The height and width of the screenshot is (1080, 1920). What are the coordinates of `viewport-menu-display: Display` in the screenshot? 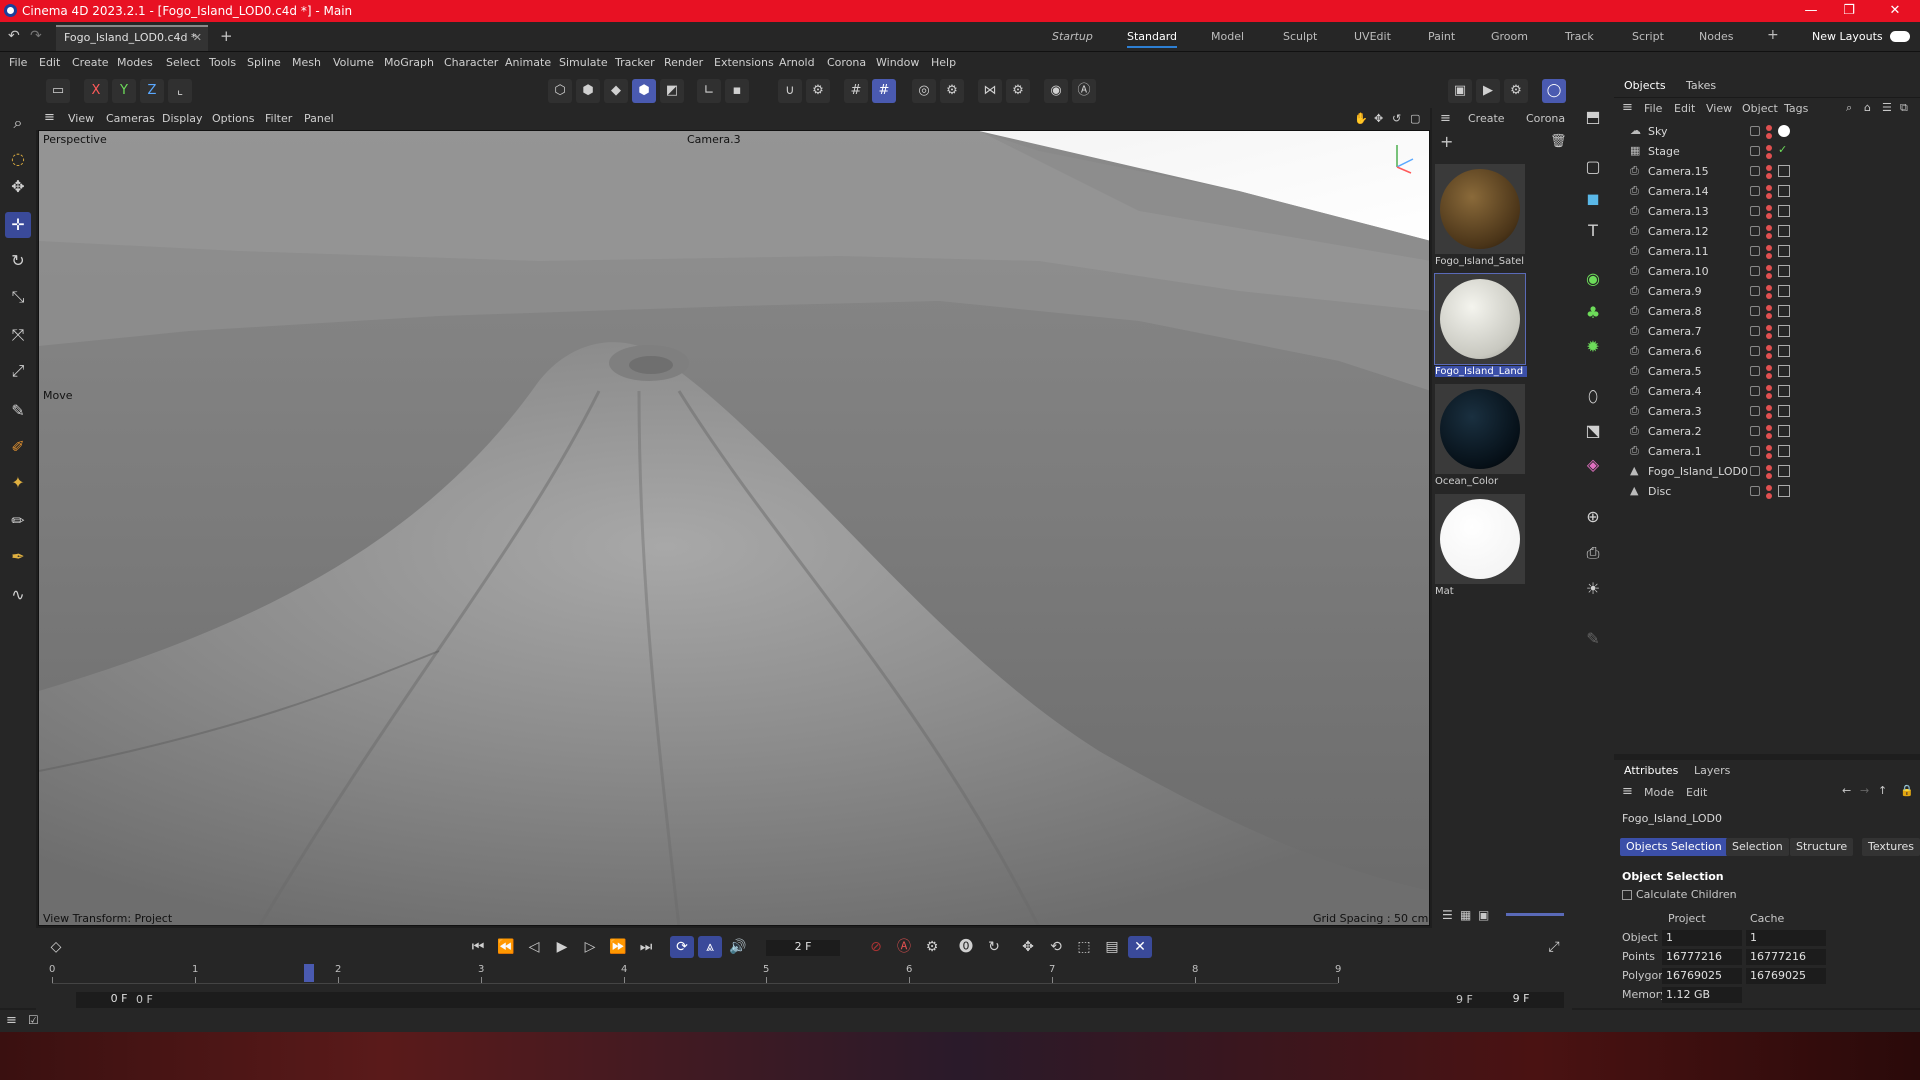 It's located at (182, 118).